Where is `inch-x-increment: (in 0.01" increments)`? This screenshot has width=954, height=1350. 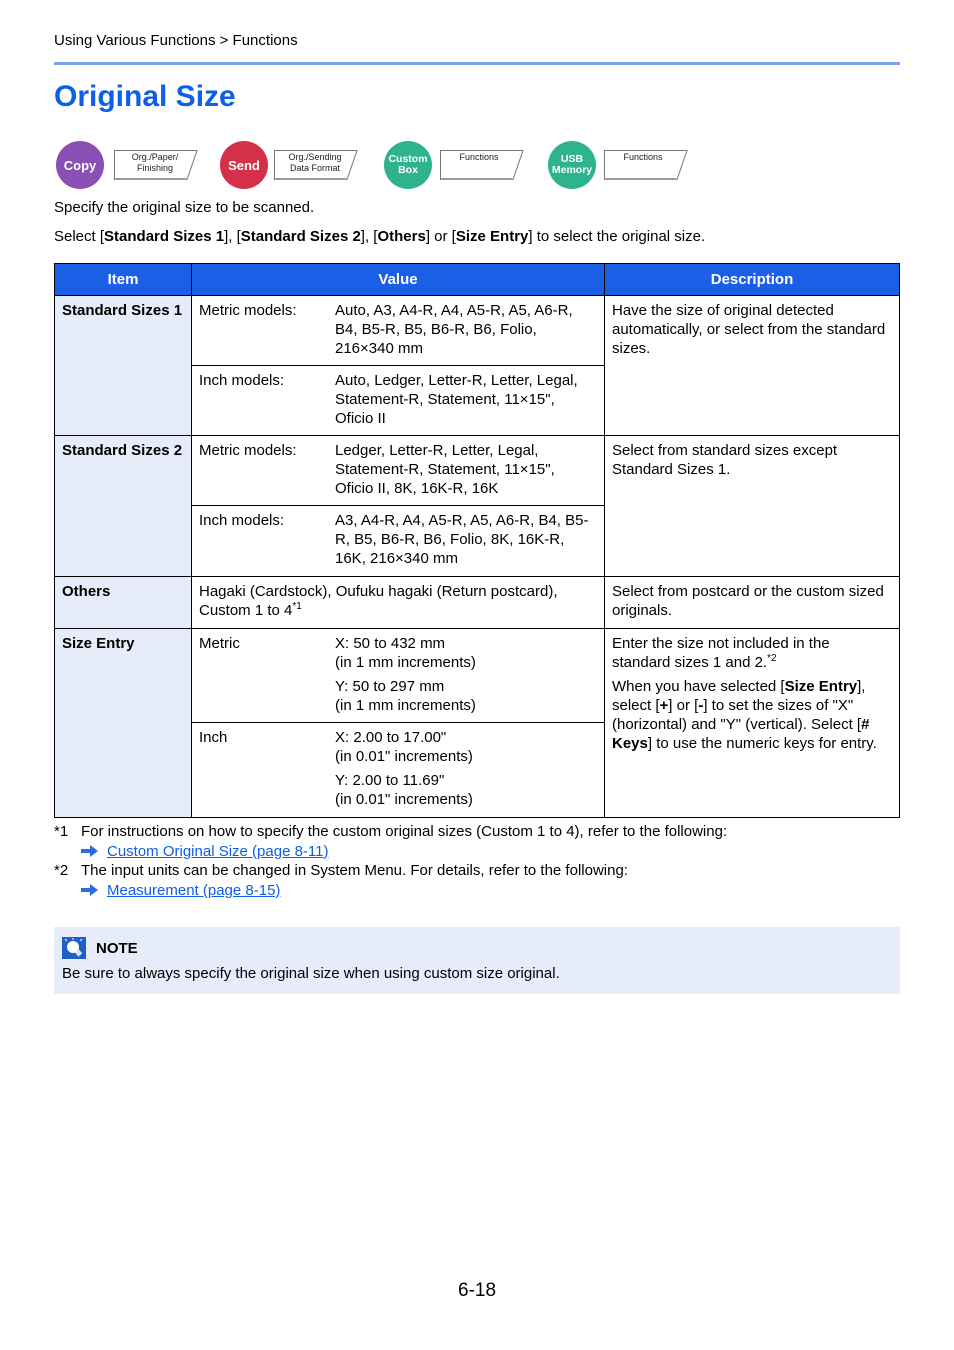 inch-x-increment: (in 0.01" increments) is located at coordinates (404, 756).